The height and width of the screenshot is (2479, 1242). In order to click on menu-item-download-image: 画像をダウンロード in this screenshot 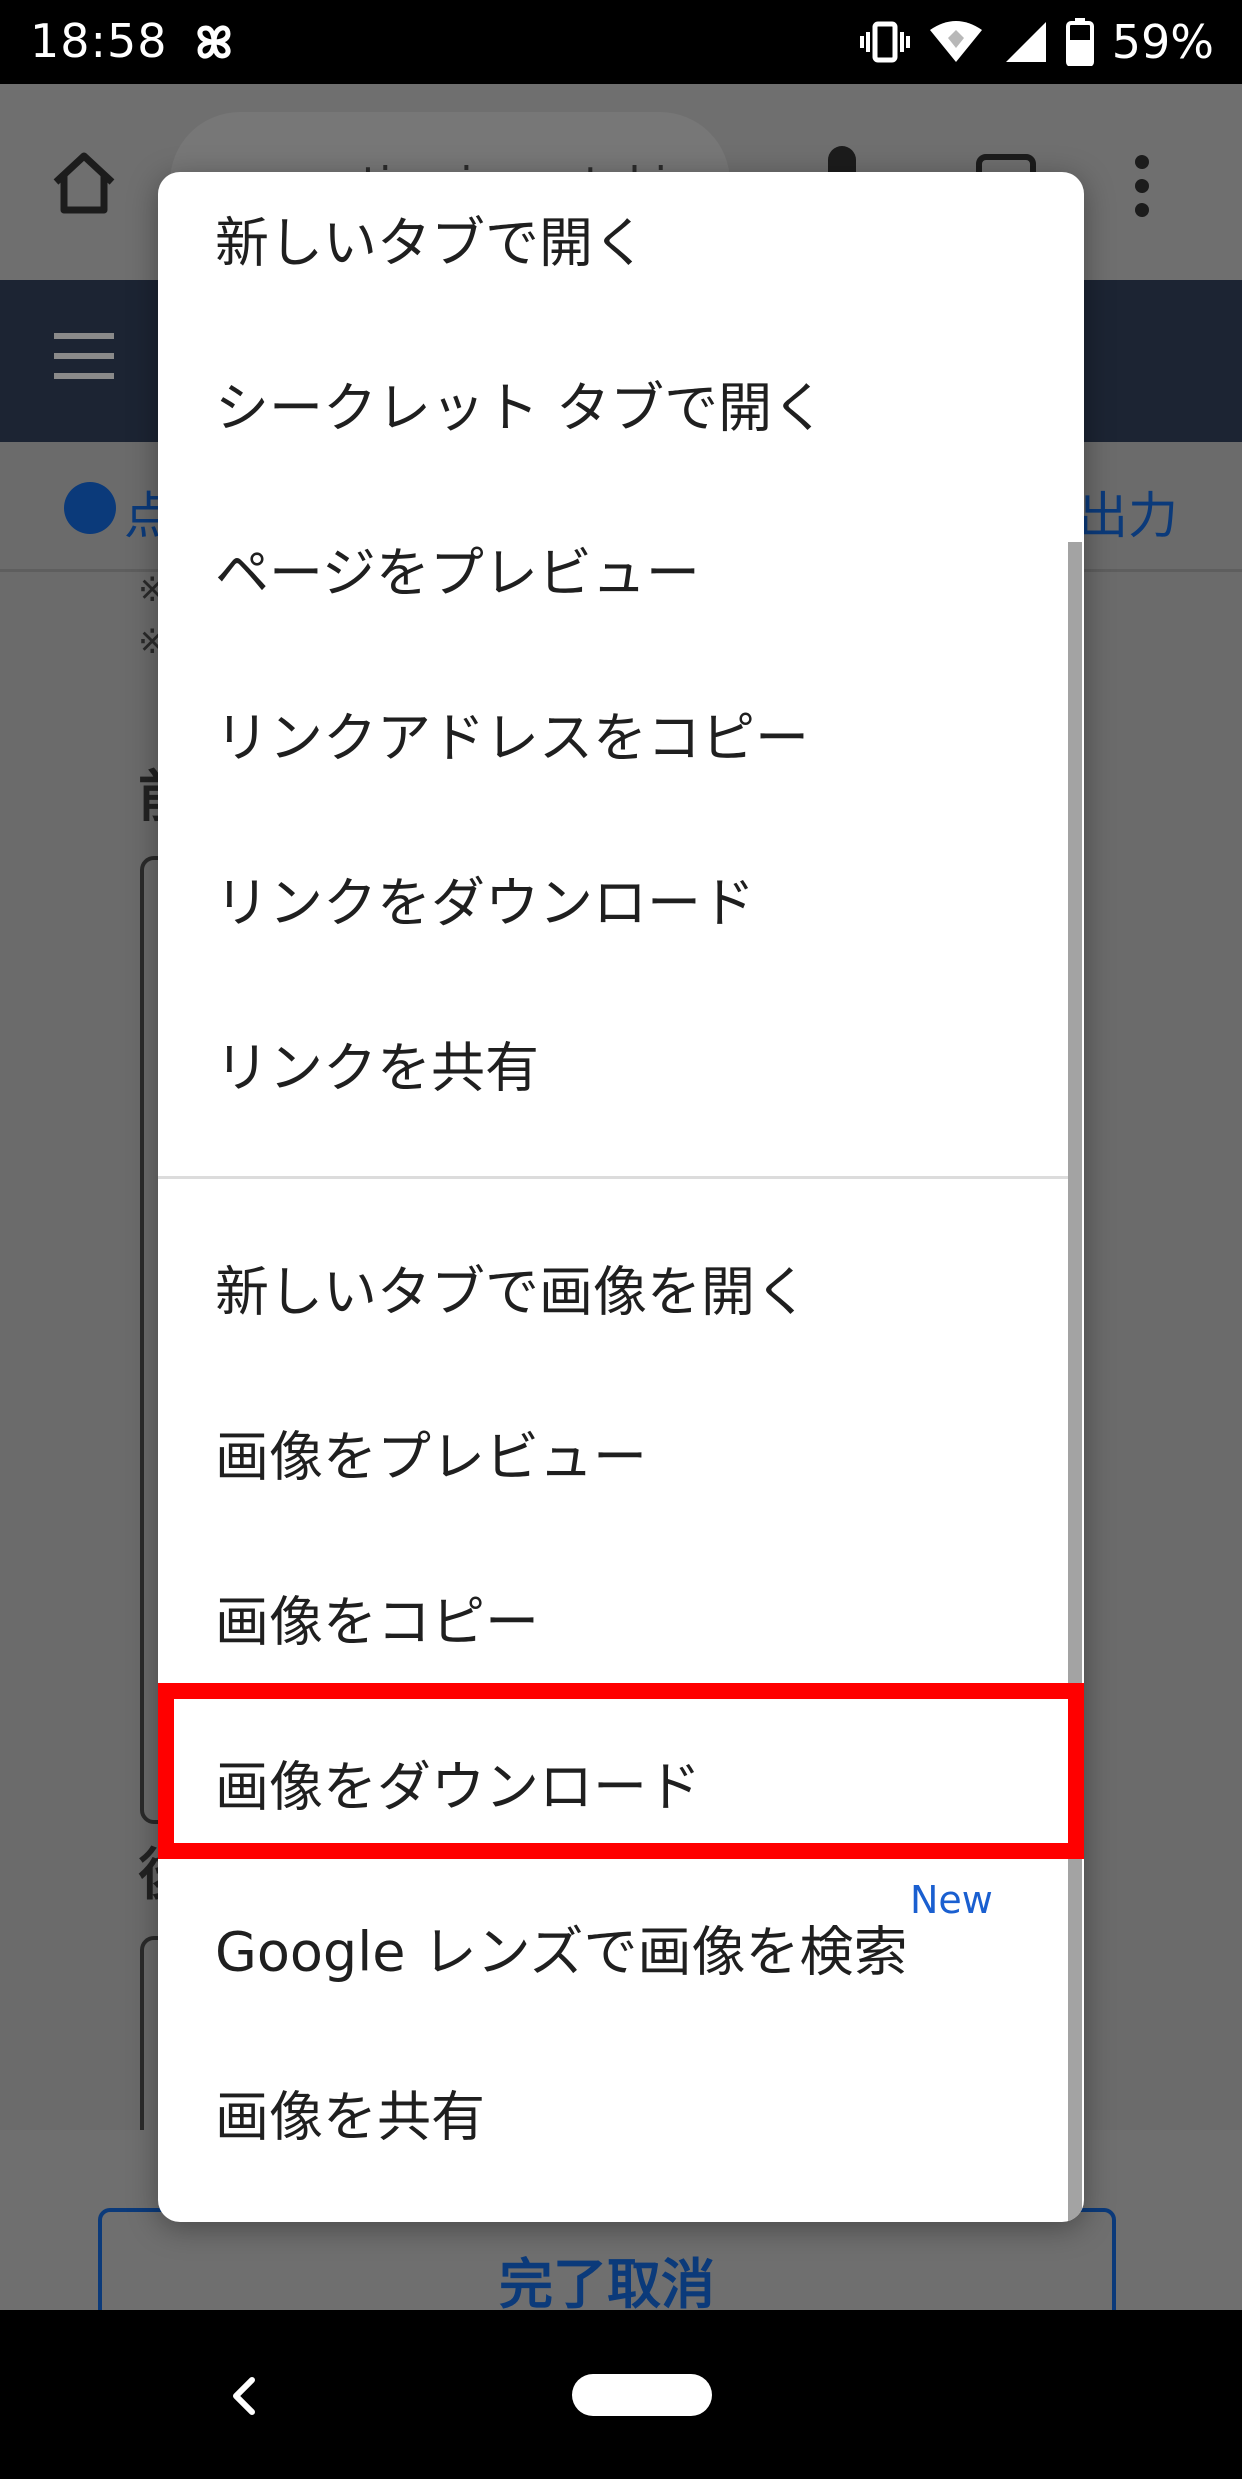, I will do `click(613, 1781)`.